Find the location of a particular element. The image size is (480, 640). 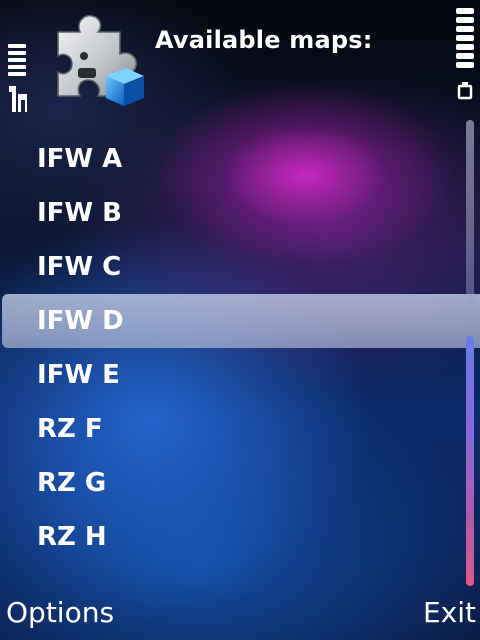

list-item-selected: IFW D is located at coordinates (241, 321).